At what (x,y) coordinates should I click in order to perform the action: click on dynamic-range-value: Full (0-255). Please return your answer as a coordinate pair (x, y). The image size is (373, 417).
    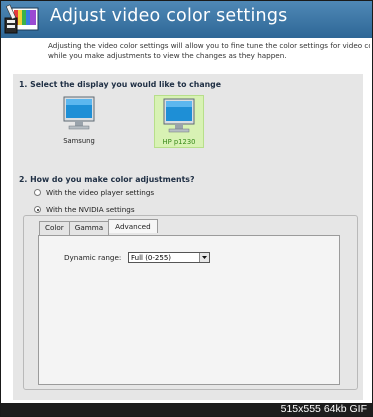
    Looking at the image, I should click on (151, 258).